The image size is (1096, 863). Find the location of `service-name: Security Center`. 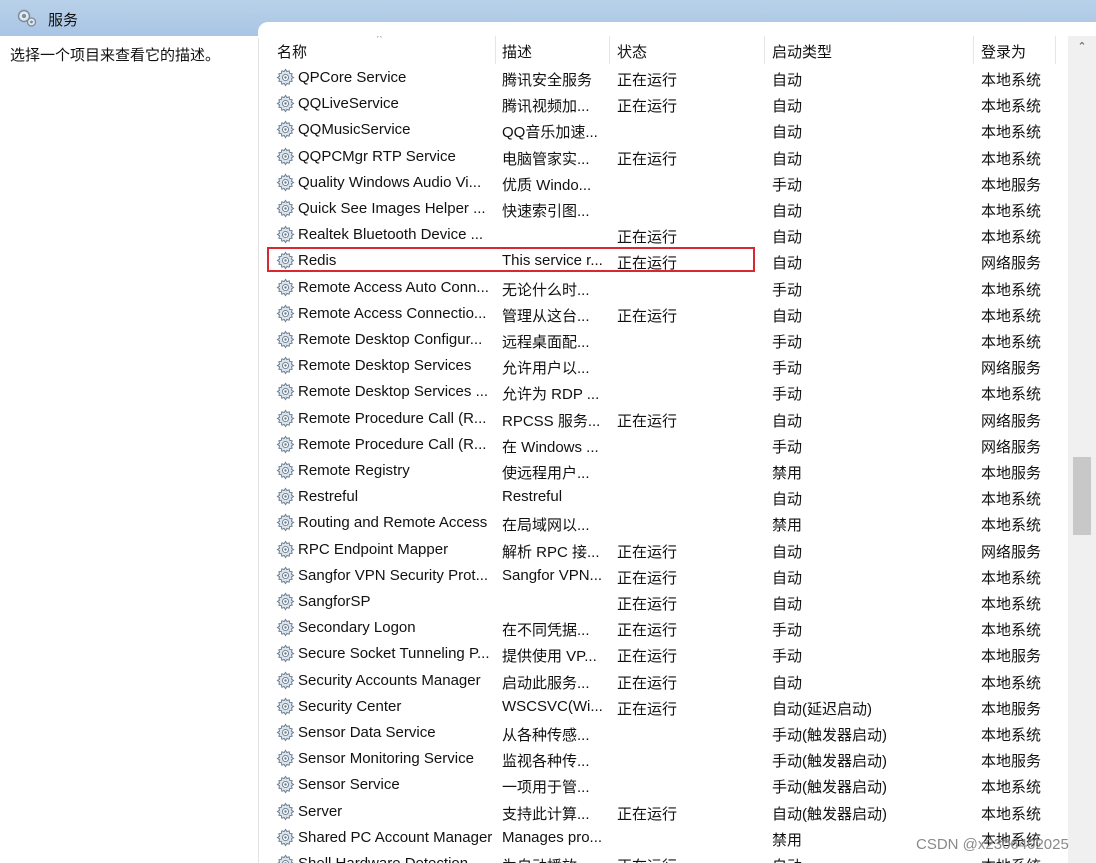

service-name: Security Center is located at coordinates (350, 706).